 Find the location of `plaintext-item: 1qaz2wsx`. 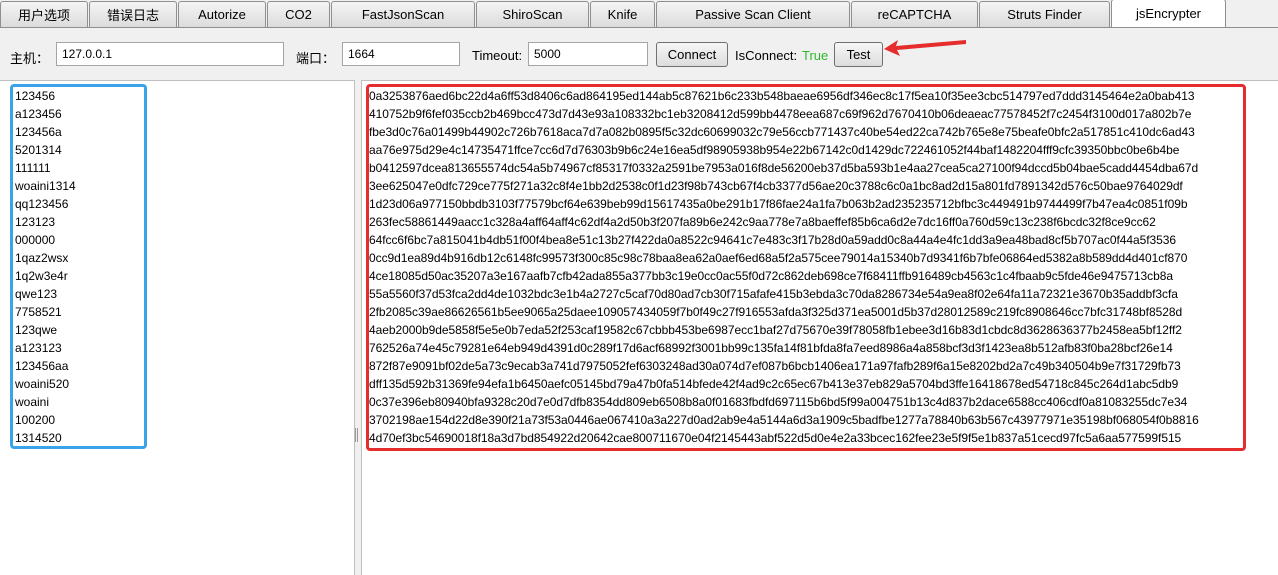

plaintext-item: 1qaz2wsx is located at coordinates (42, 258).